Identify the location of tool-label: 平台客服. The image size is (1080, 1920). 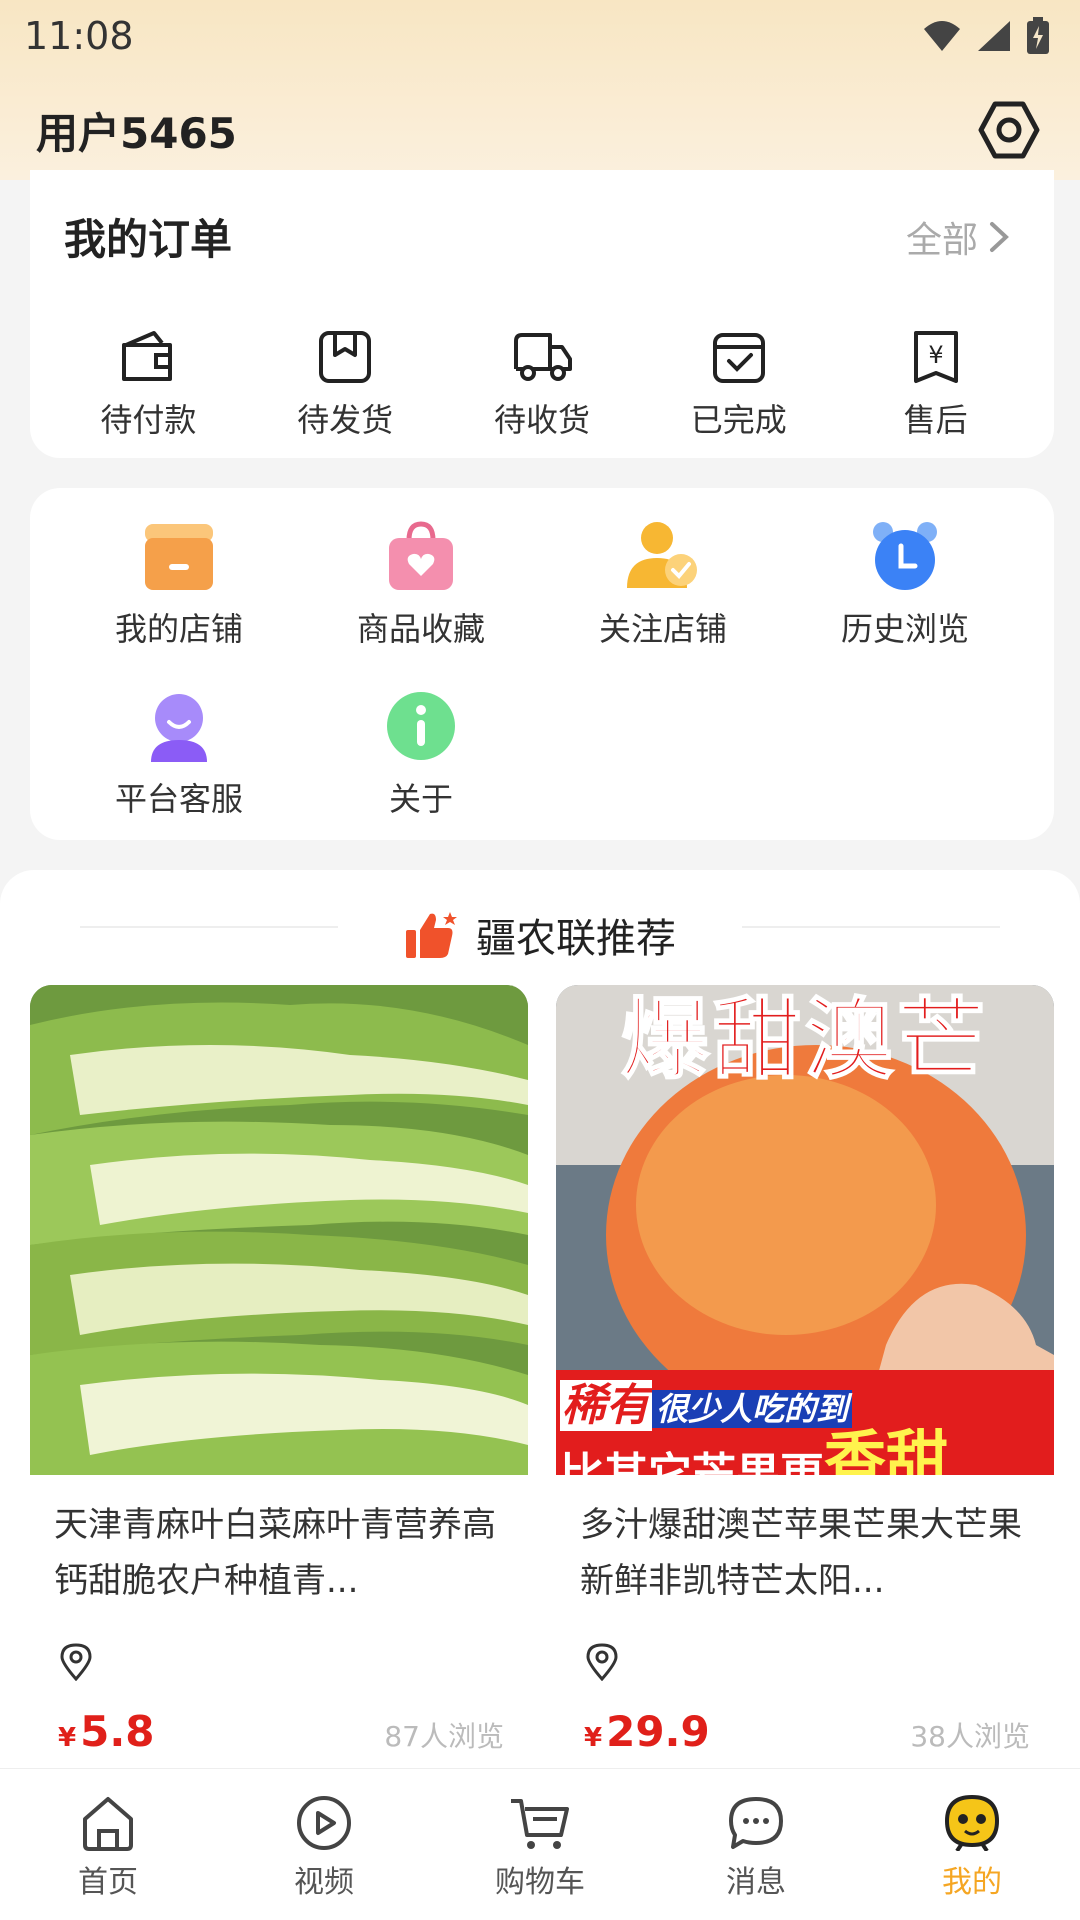
(178, 799).